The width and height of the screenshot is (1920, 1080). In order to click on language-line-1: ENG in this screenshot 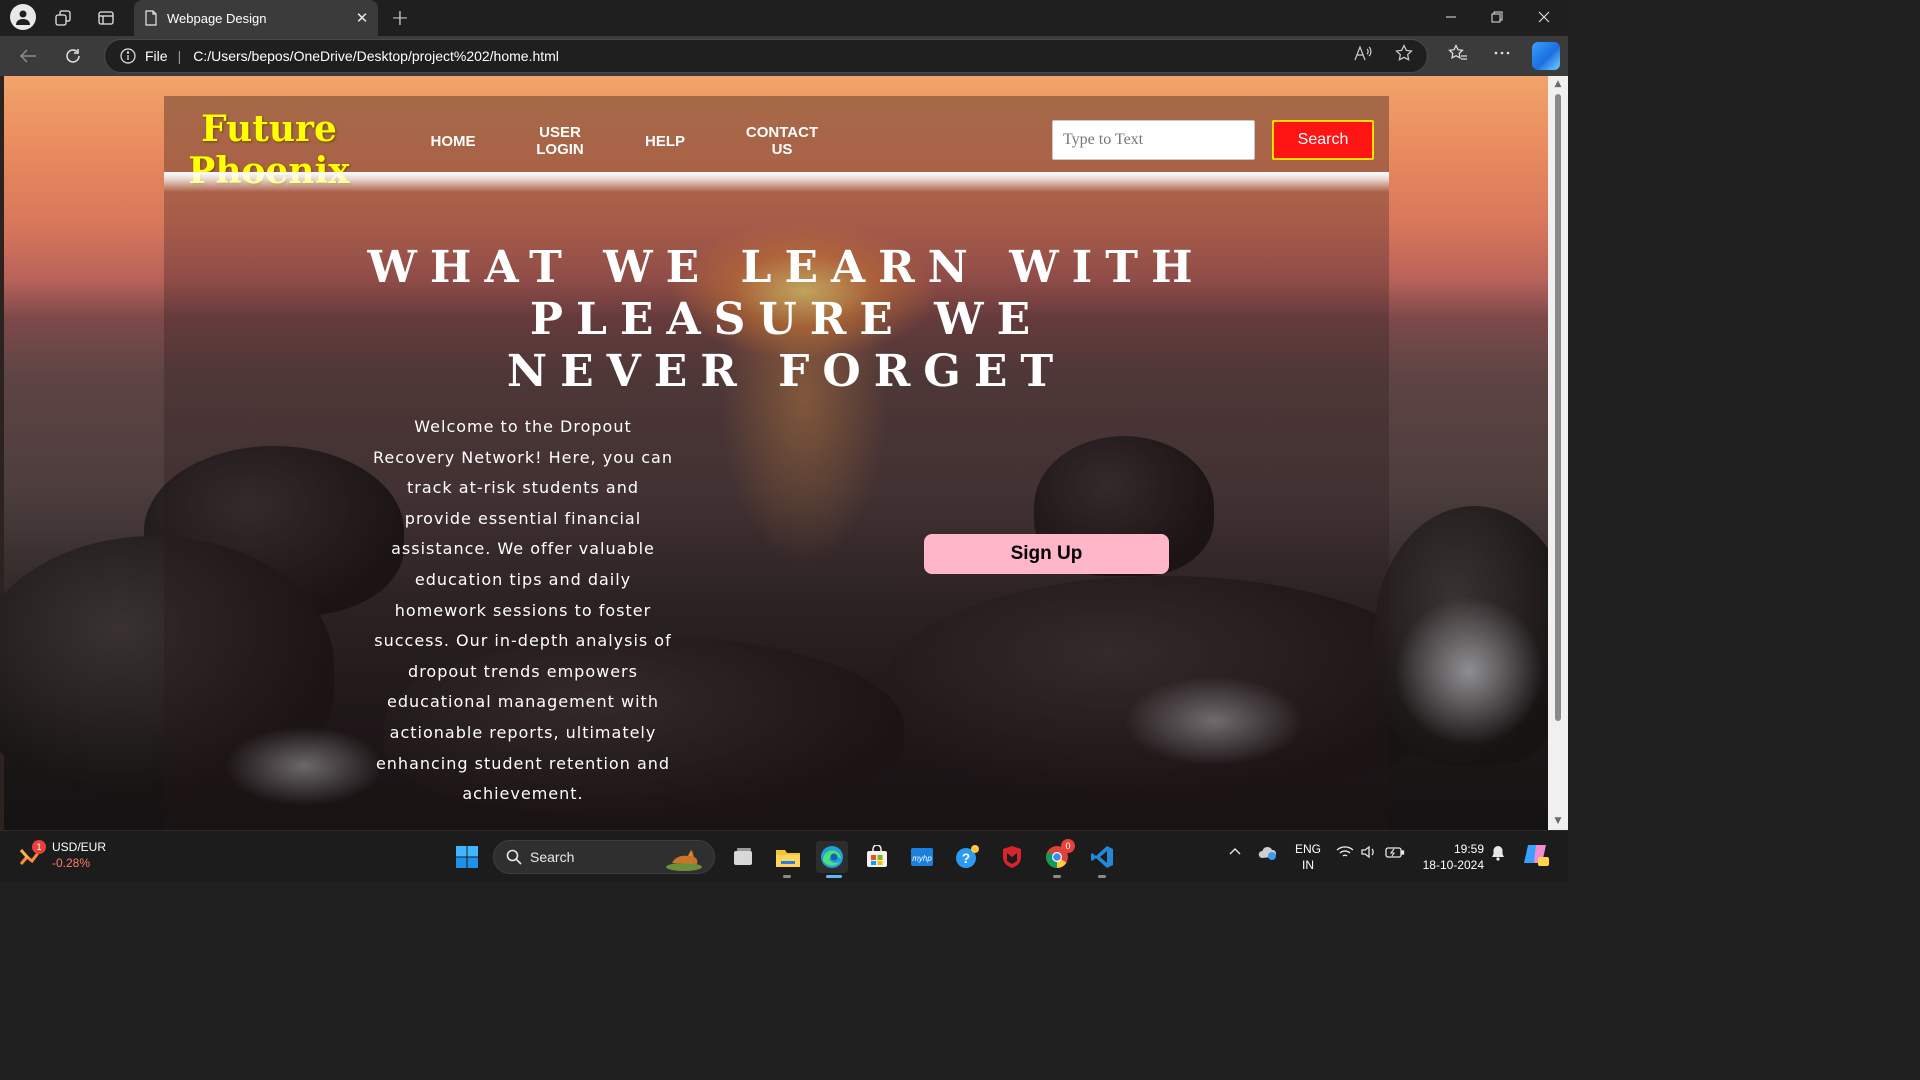, I will do `click(1307, 849)`.